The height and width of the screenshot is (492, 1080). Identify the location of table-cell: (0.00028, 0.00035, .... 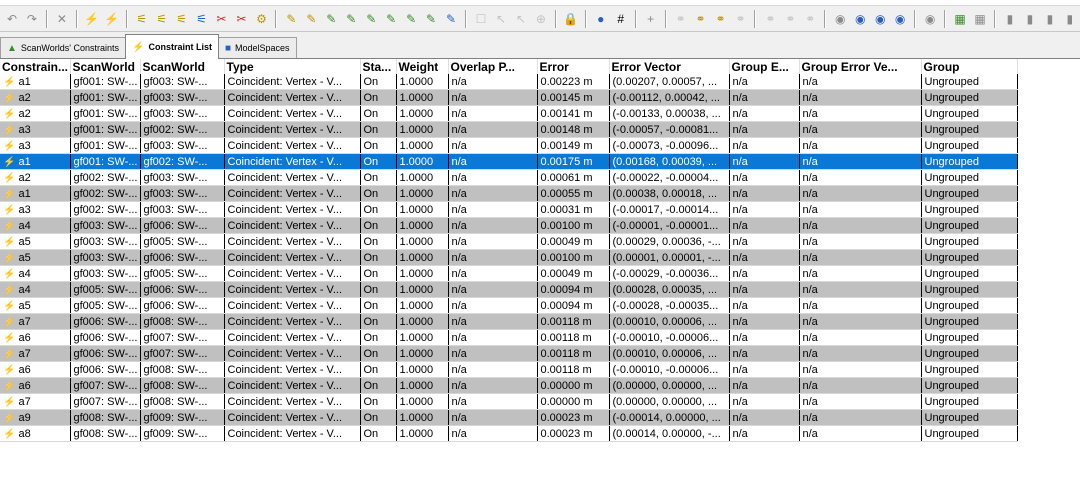
(669, 289).